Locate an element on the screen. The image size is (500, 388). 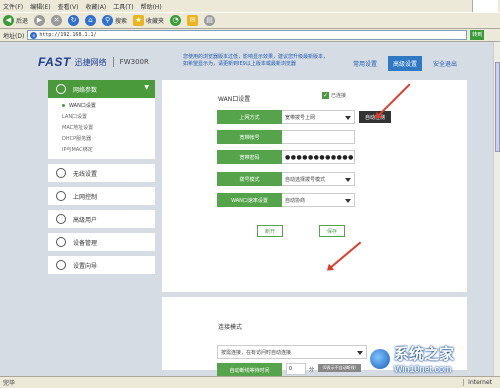
sidebar-group-wireless: 无线设置 is located at coordinates (101, 173).